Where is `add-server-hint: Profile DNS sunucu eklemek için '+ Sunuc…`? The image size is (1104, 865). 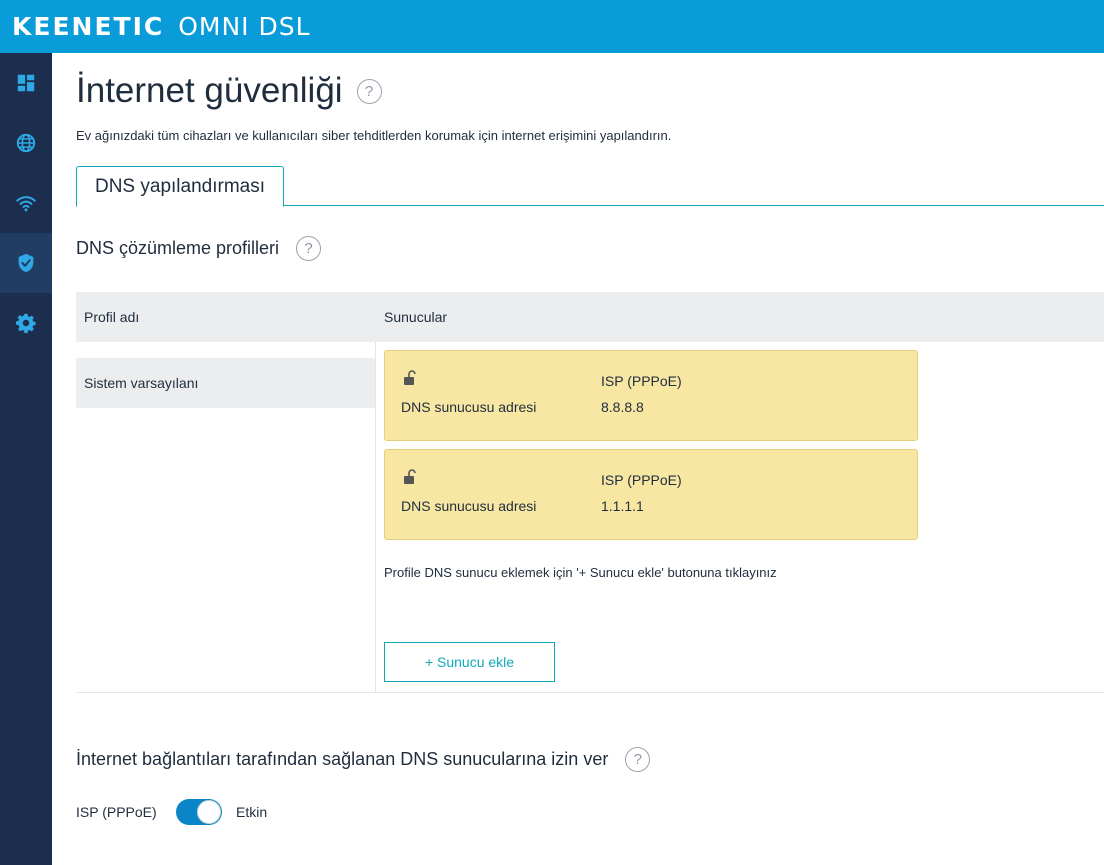
add-server-hint: Profile DNS sunucu eklemek için '+ Sunuc… is located at coordinates (580, 572).